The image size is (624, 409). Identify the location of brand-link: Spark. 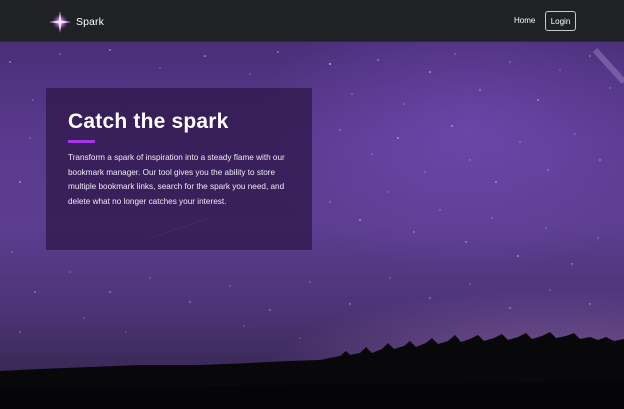
(76, 22).